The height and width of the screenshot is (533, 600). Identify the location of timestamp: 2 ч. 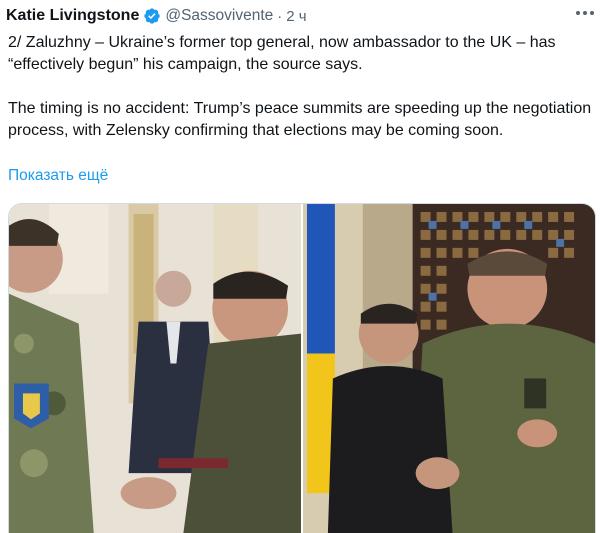
(296, 16).